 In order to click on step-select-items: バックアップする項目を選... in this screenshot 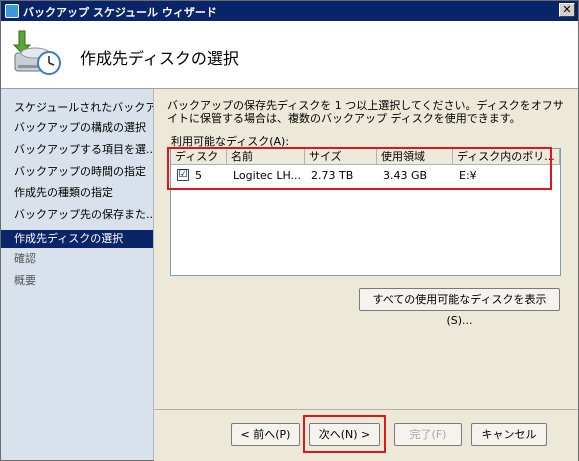, I will do `click(77, 150)`.